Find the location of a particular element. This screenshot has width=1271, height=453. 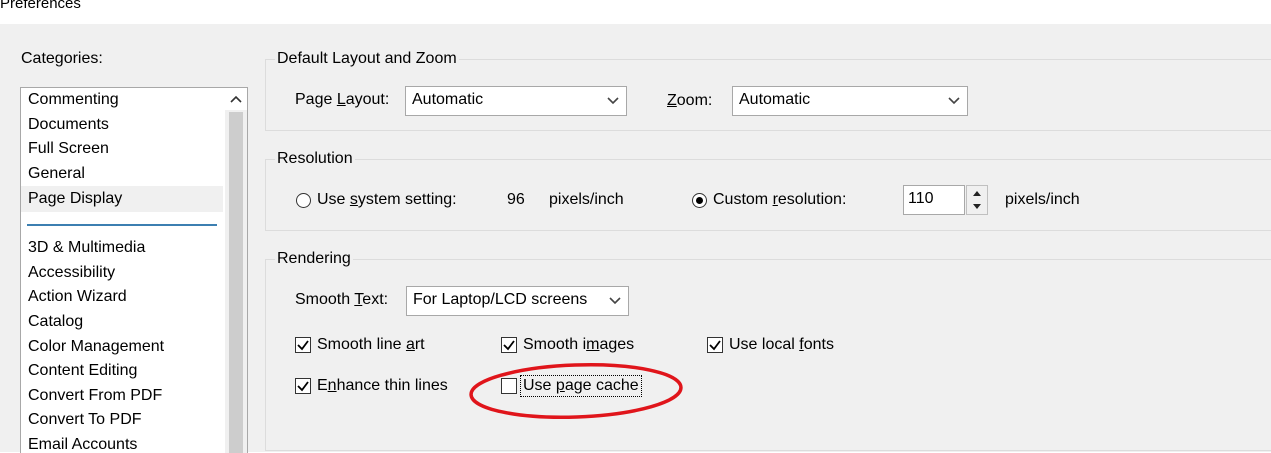

custom-resolution-input: 110 is located at coordinates (934, 200).